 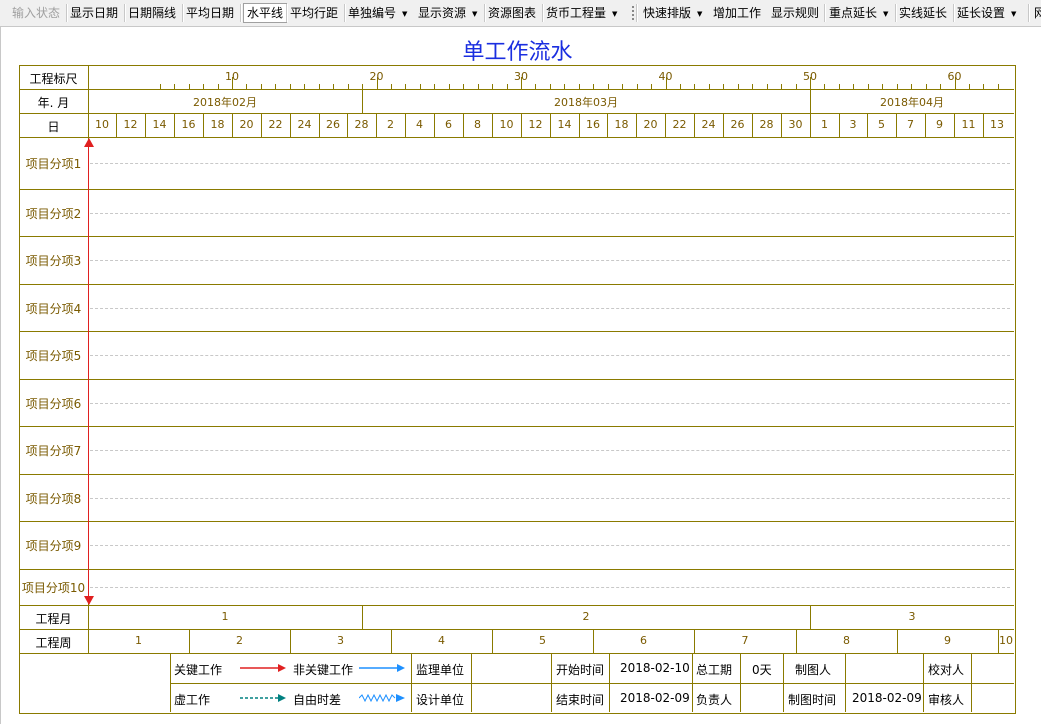 I want to click on toolbar-button-1: 输入状态, so click(x=36, y=13).